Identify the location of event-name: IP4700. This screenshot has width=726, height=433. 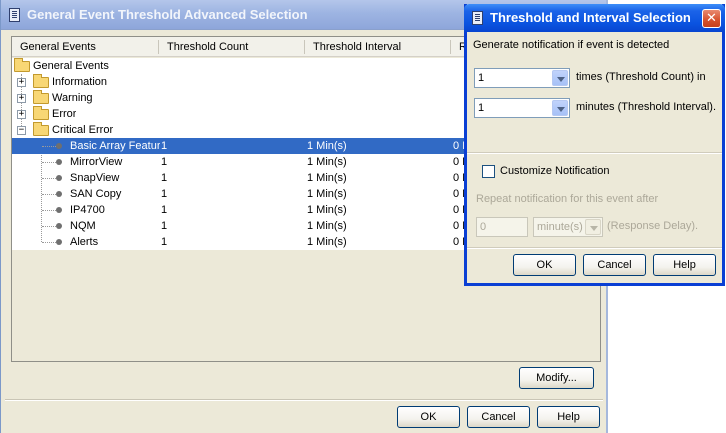
(87, 210).